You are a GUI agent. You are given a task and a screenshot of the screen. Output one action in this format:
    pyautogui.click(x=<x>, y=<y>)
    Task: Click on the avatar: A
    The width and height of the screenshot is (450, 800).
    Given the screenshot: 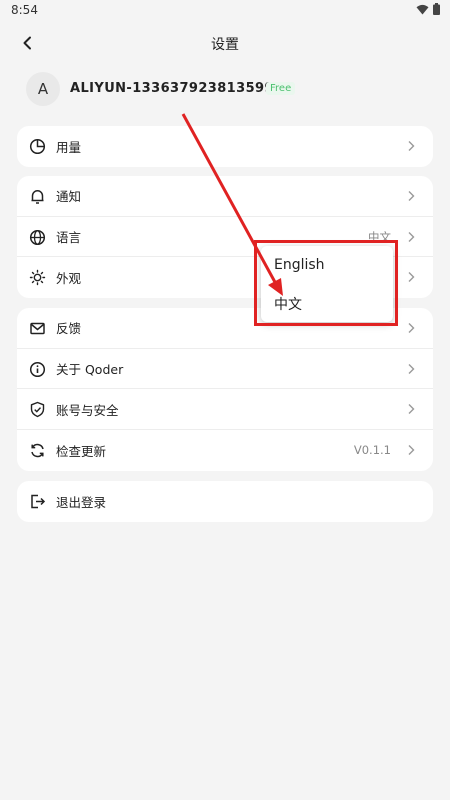 What is the action you would take?
    pyautogui.click(x=43, y=89)
    